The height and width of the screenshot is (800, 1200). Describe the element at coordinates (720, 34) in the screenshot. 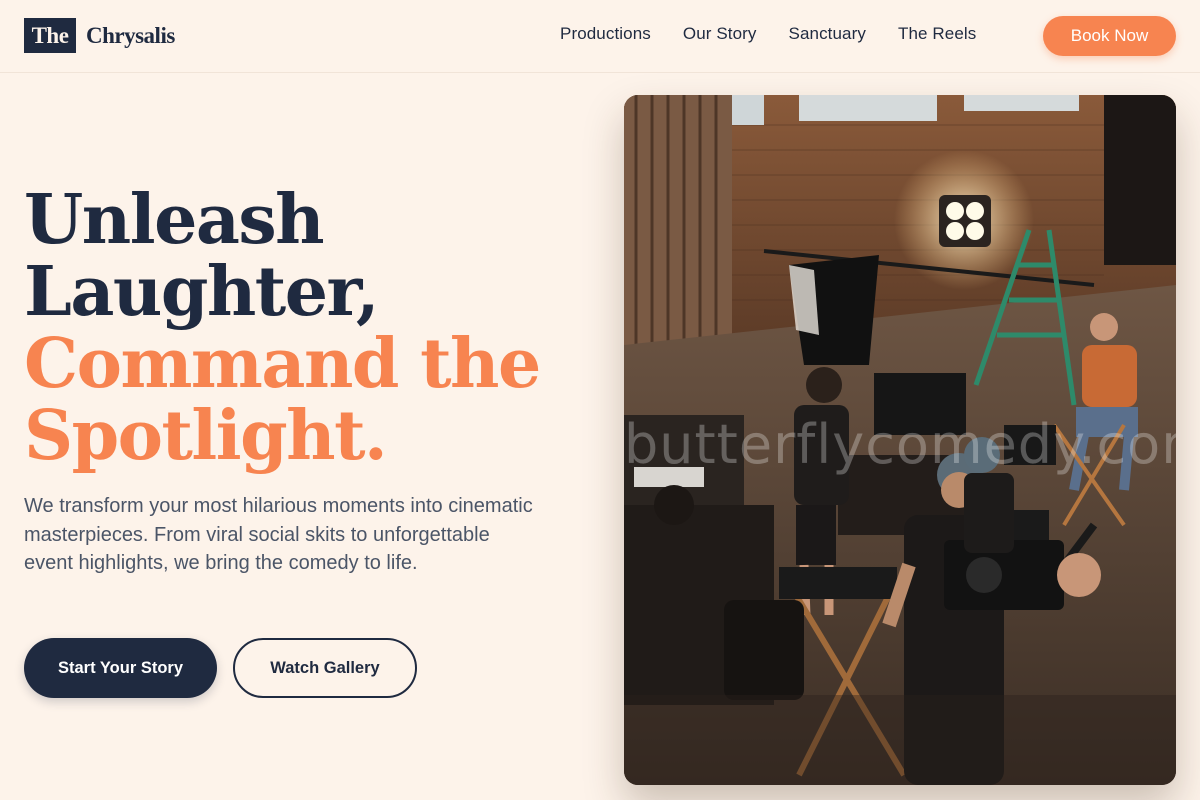

I see `nav-link-our-story: Our Story` at that location.